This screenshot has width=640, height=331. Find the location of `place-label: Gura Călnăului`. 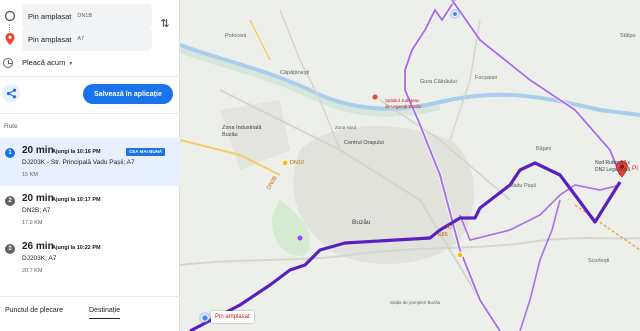

place-label: Gura Călnăului is located at coordinates (438, 82).